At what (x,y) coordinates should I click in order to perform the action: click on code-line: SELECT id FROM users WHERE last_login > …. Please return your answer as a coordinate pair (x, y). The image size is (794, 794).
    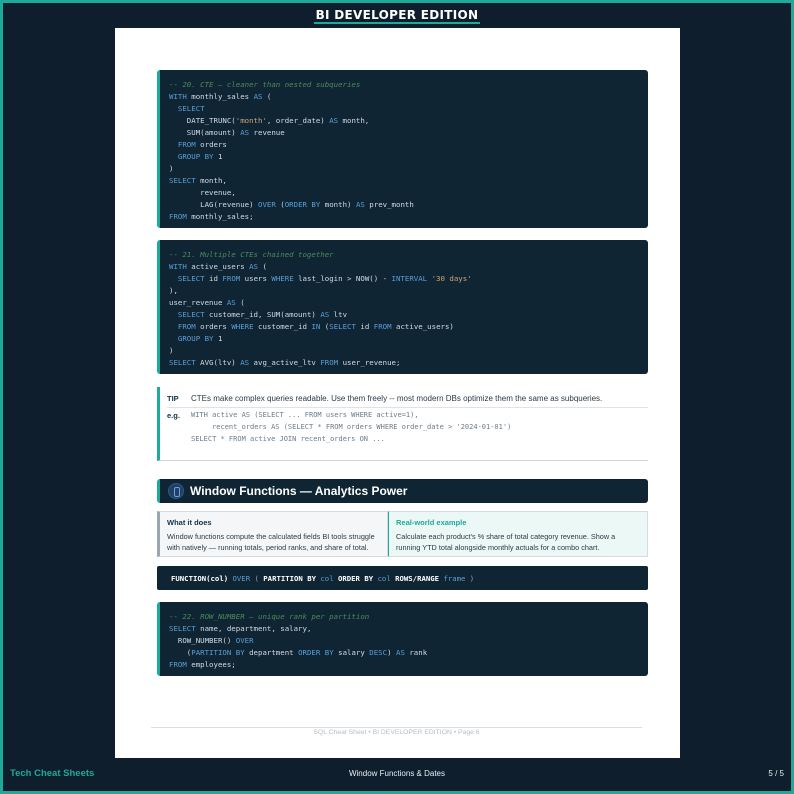
    Looking at the image, I should click on (324, 278).